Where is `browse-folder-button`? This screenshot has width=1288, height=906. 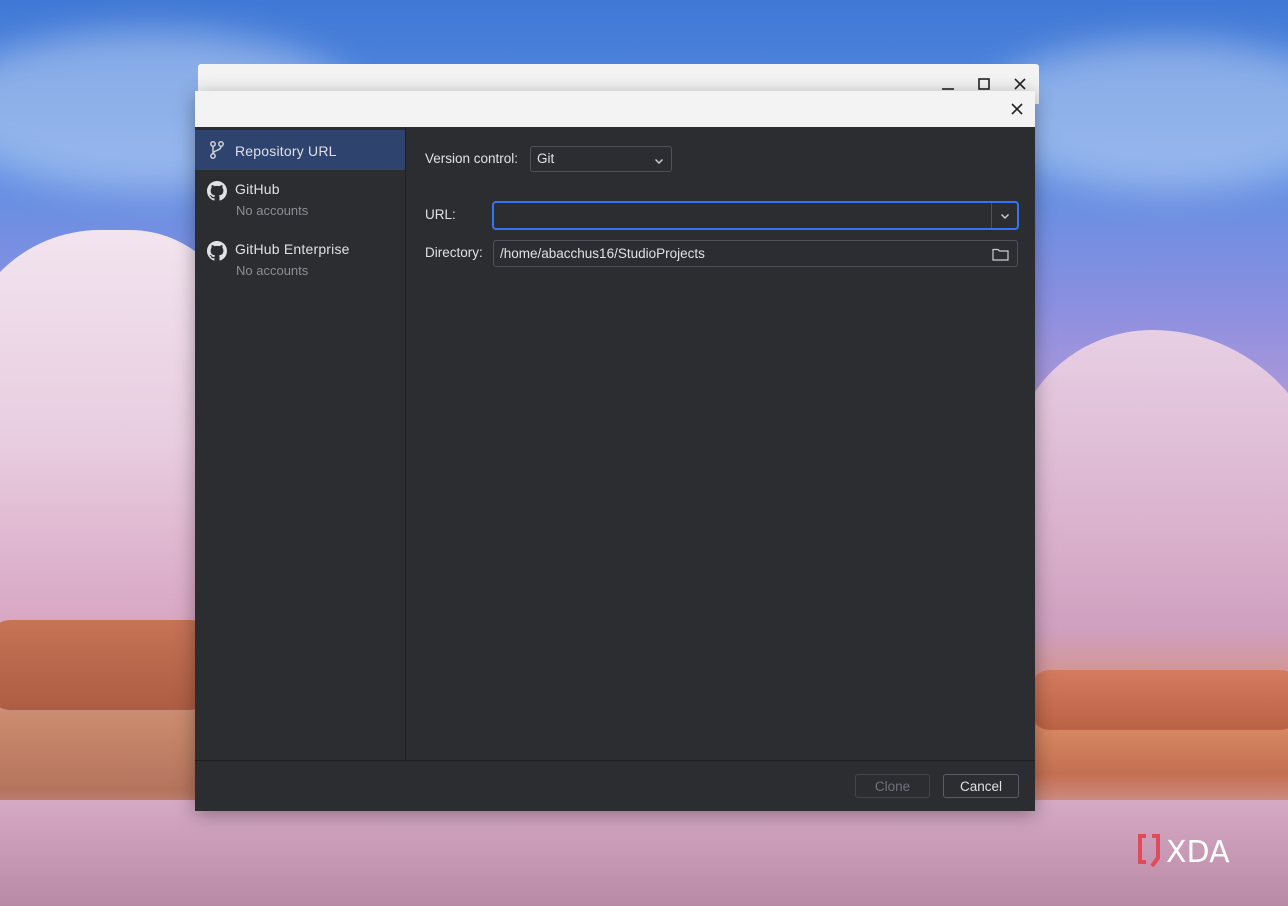 browse-folder-button is located at coordinates (1000, 253).